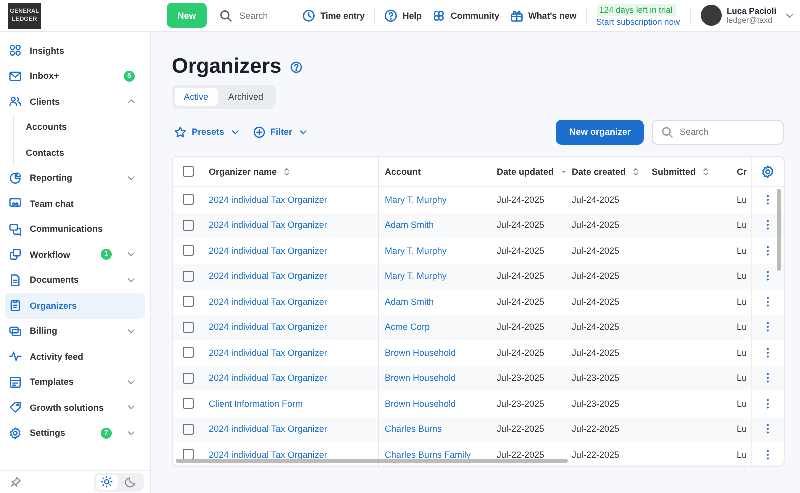 The image size is (800, 493). What do you see at coordinates (75, 178) in the screenshot?
I see `sidebar-item: Reporting` at bounding box center [75, 178].